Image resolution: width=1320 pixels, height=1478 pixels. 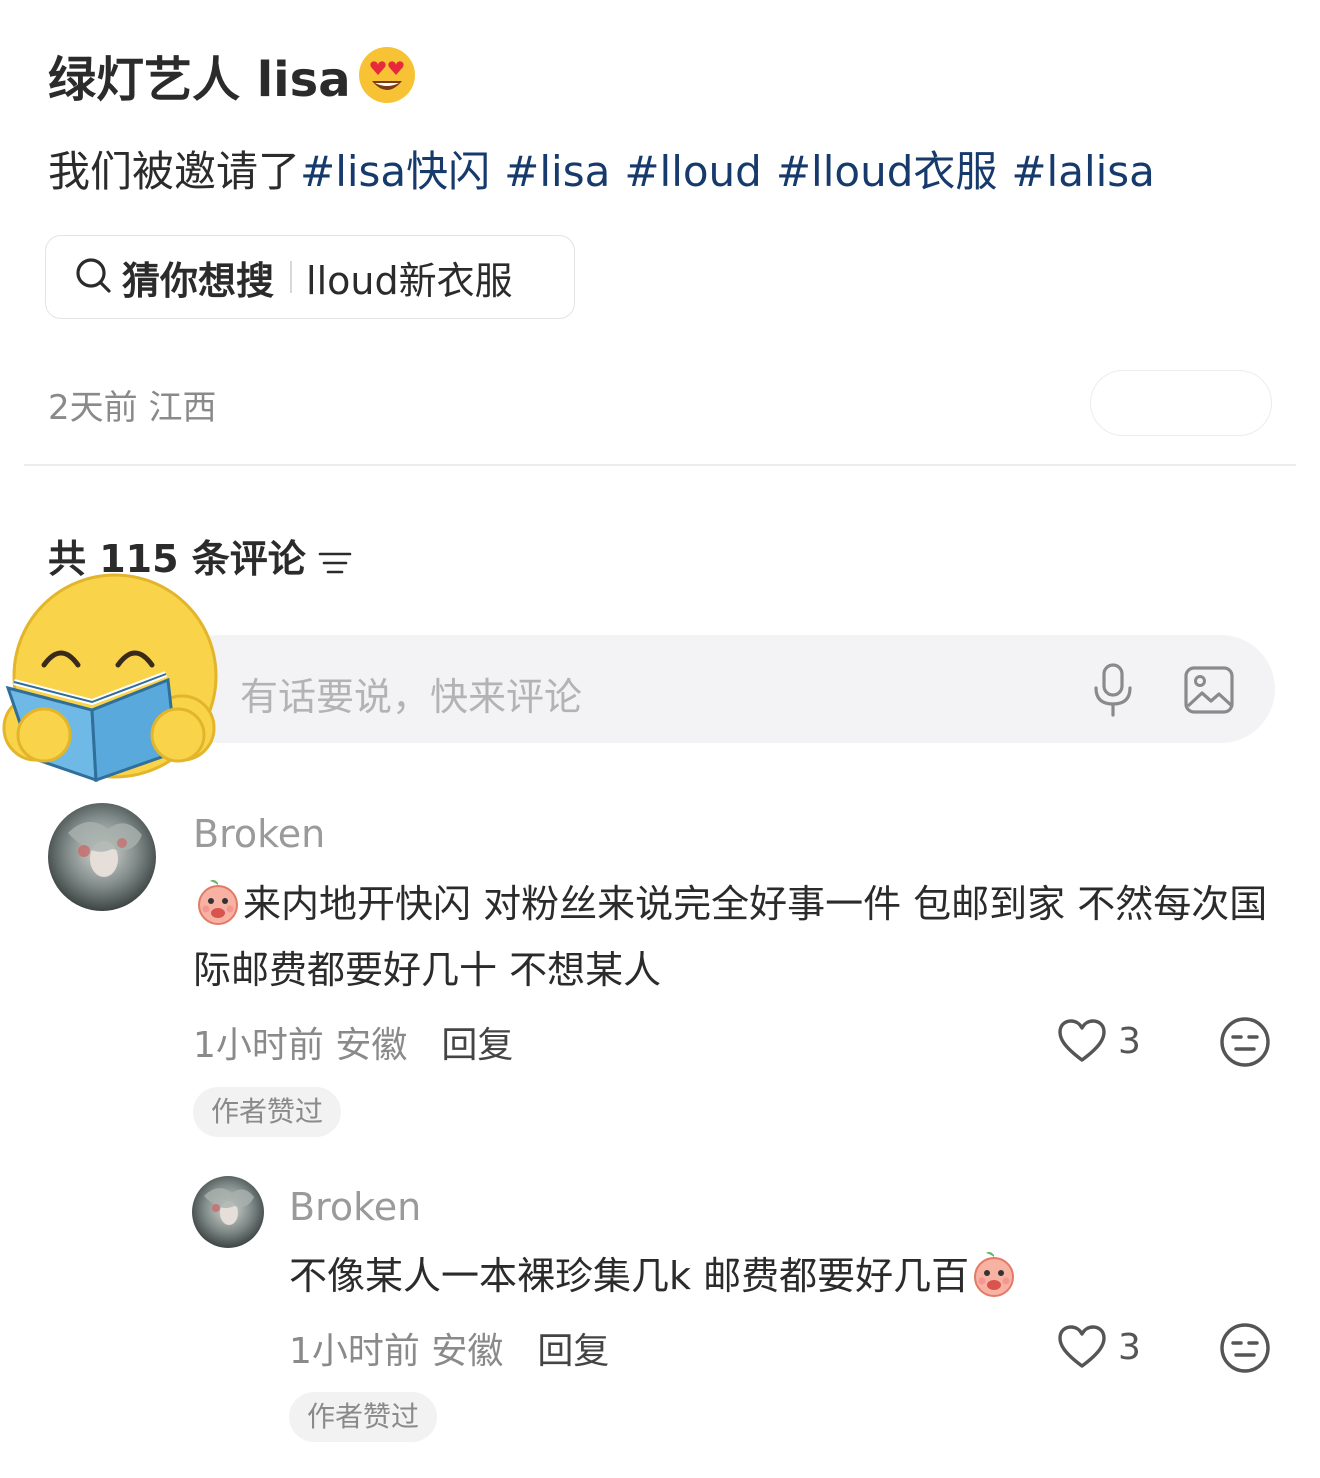 What do you see at coordinates (409, 280) in the screenshot?
I see `search-suggestion-keyword: lloud新衣服` at bounding box center [409, 280].